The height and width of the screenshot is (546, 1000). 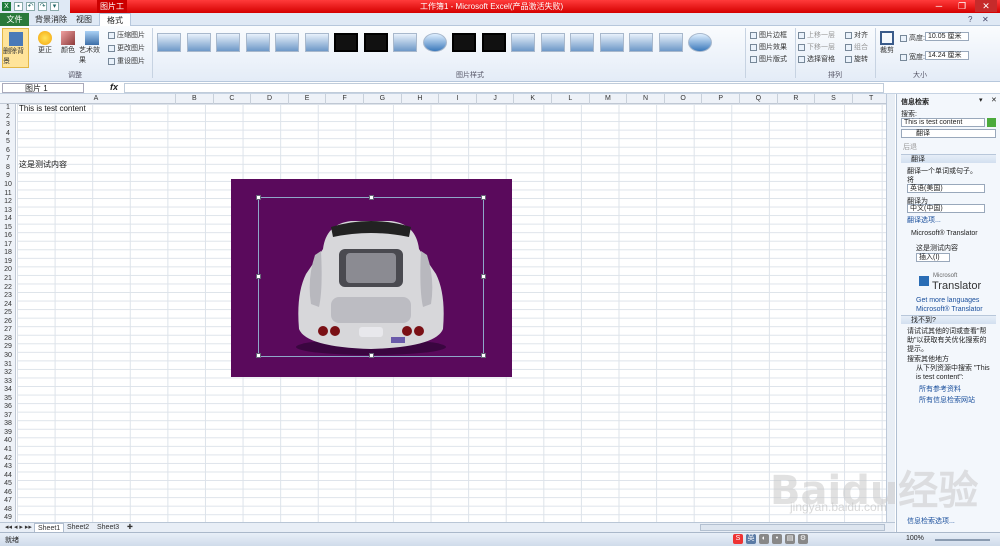 What do you see at coordinates (483, 197) in the screenshot?
I see `resize-handle-ne` at bounding box center [483, 197].